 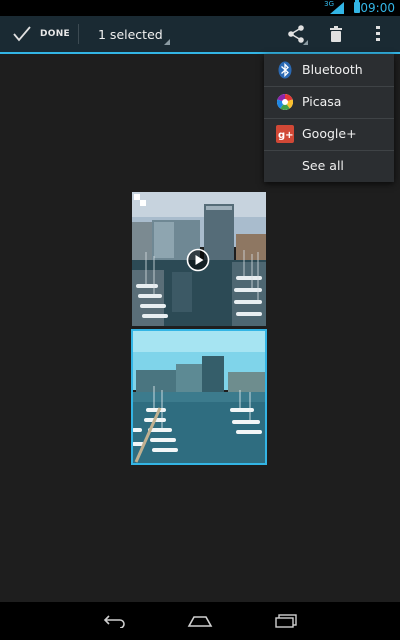 I want to click on play-icon, so click(x=198, y=260).